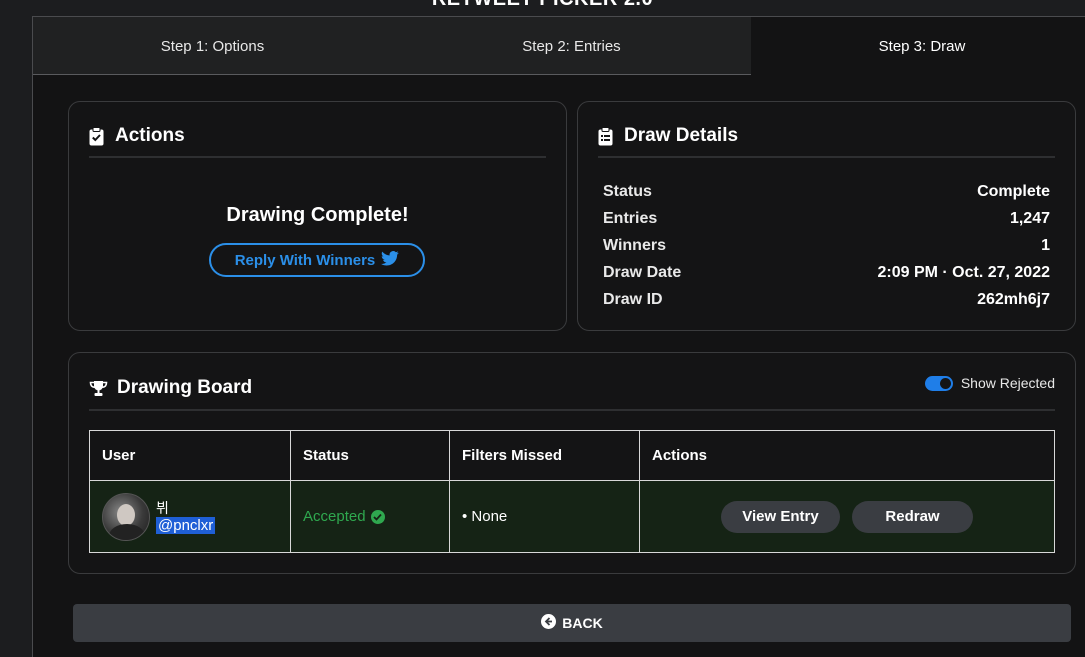  What do you see at coordinates (544, 455) in the screenshot?
I see `column-header-filters-missed: Filters Missed` at bounding box center [544, 455].